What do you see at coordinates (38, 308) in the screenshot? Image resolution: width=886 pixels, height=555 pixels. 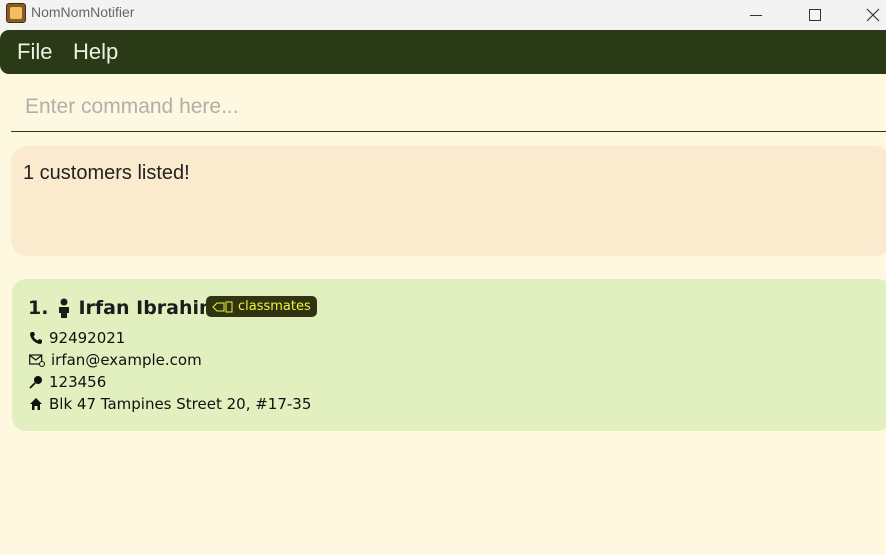 I see `customer-index: 1.` at bounding box center [38, 308].